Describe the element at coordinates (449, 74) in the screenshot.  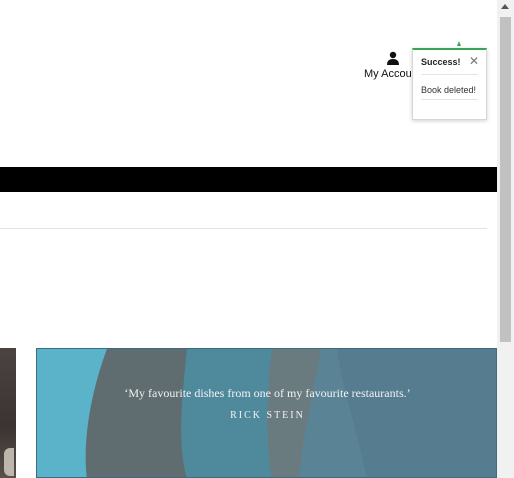
I see `toast-divider` at that location.